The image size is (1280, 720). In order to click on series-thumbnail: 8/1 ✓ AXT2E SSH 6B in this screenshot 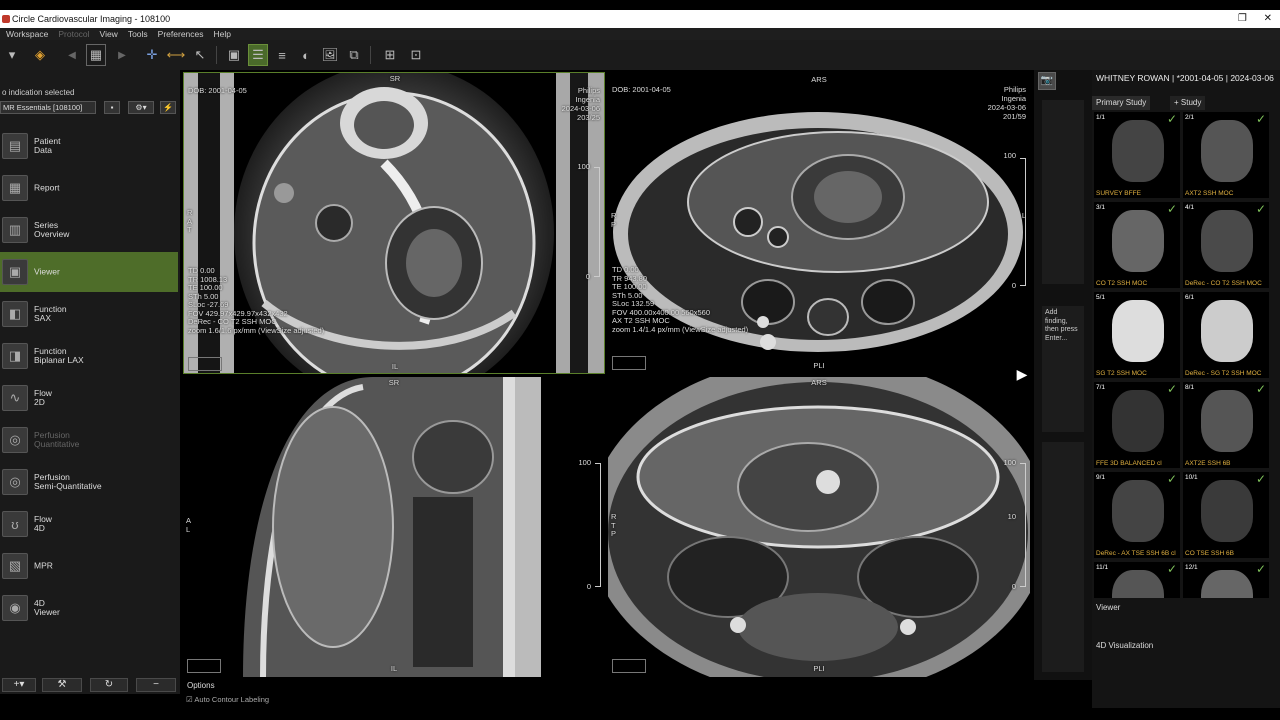, I will do `click(1226, 425)`.